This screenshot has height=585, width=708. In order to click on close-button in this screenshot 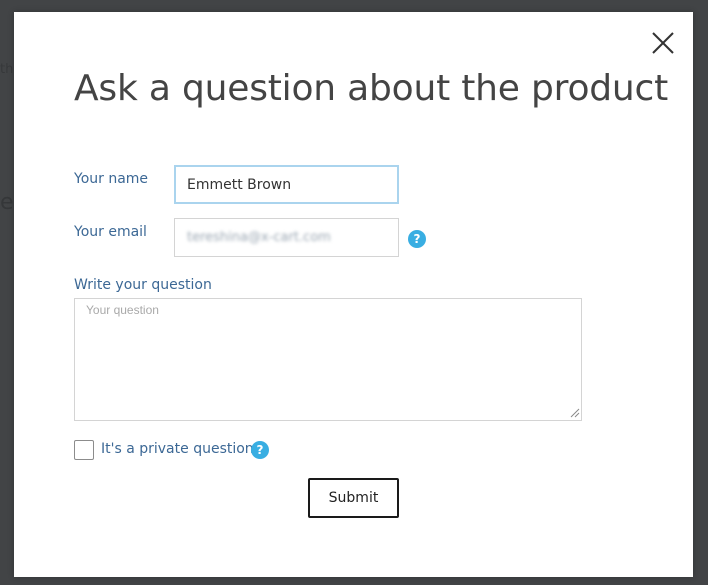, I will do `click(663, 43)`.